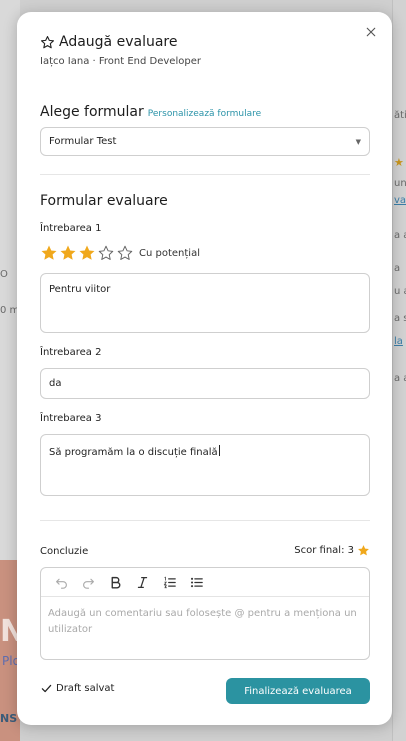  I want to click on redo-icon, so click(88, 583).